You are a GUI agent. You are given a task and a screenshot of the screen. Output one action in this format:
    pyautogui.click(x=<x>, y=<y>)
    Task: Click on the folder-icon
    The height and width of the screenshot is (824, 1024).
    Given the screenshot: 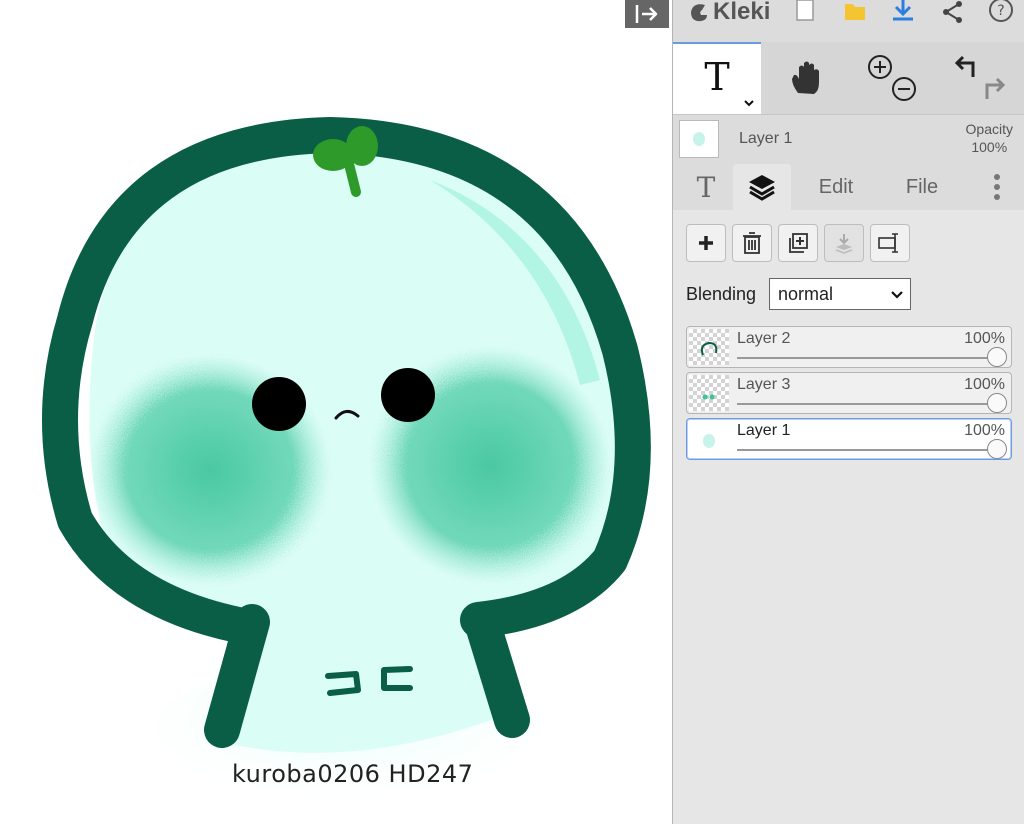 What is the action you would take?
    pyautogui.click(x=855, y=12)
    